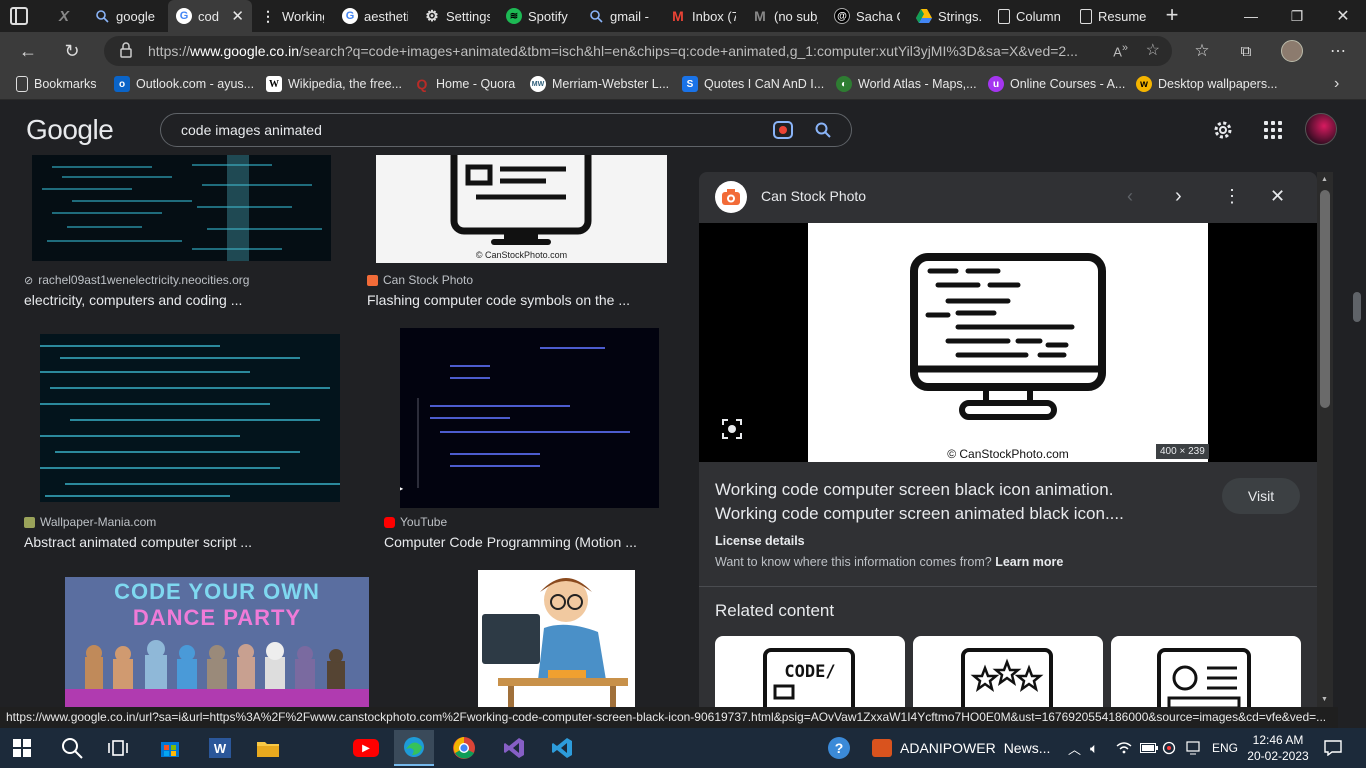 The width and height of the screenshot is (1366, 768). Describe the element at coordinates (292, 16) in the screenshot. I see `tab-3: ⋮ Working` at that location.